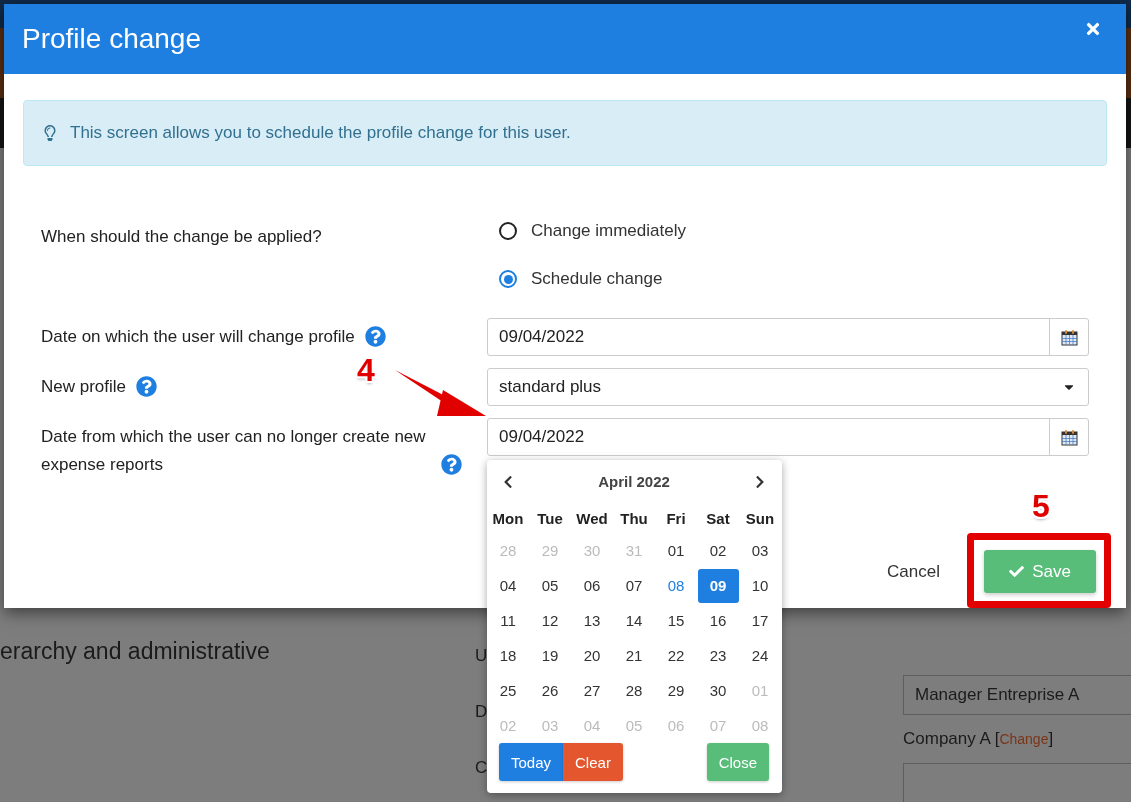  I want to click on field-label: Date on which the user will change profile, so click(198, 337).